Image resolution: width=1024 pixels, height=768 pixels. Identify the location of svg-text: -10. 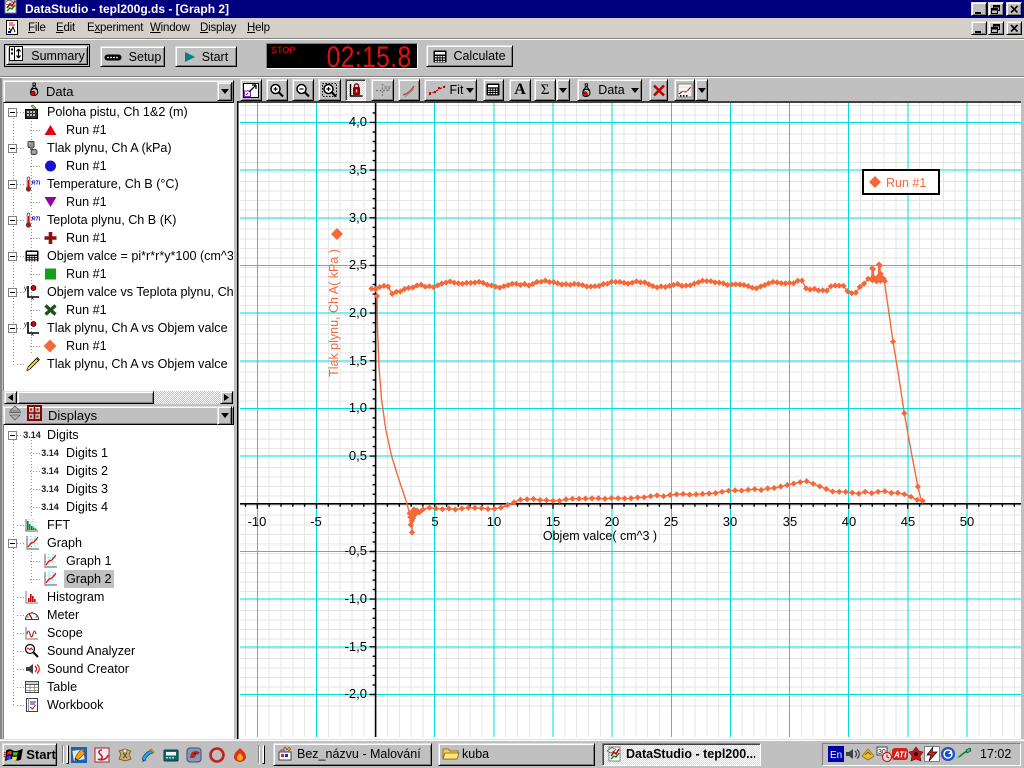
(257, 521).